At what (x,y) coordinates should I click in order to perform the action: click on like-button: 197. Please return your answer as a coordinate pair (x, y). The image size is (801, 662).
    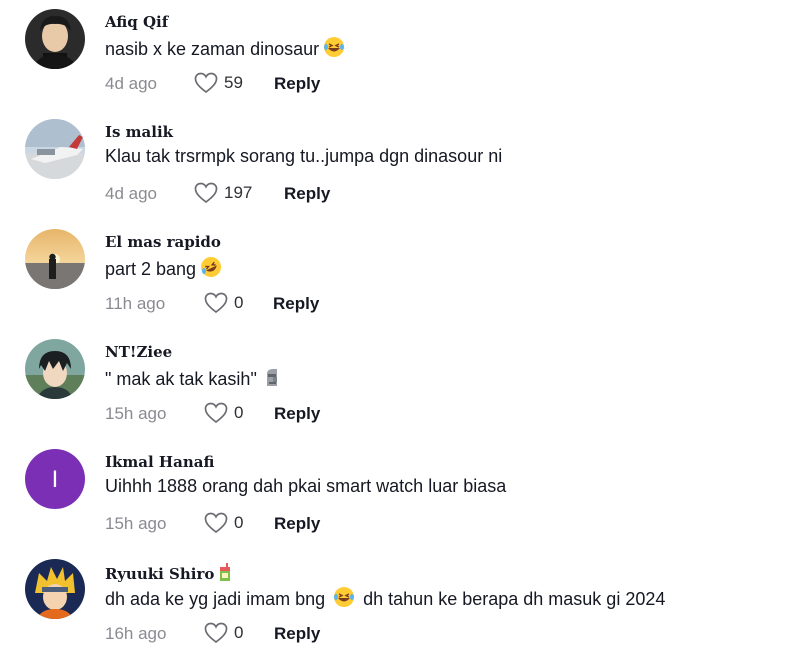
    Looking at the image, I should click on (223, 193).